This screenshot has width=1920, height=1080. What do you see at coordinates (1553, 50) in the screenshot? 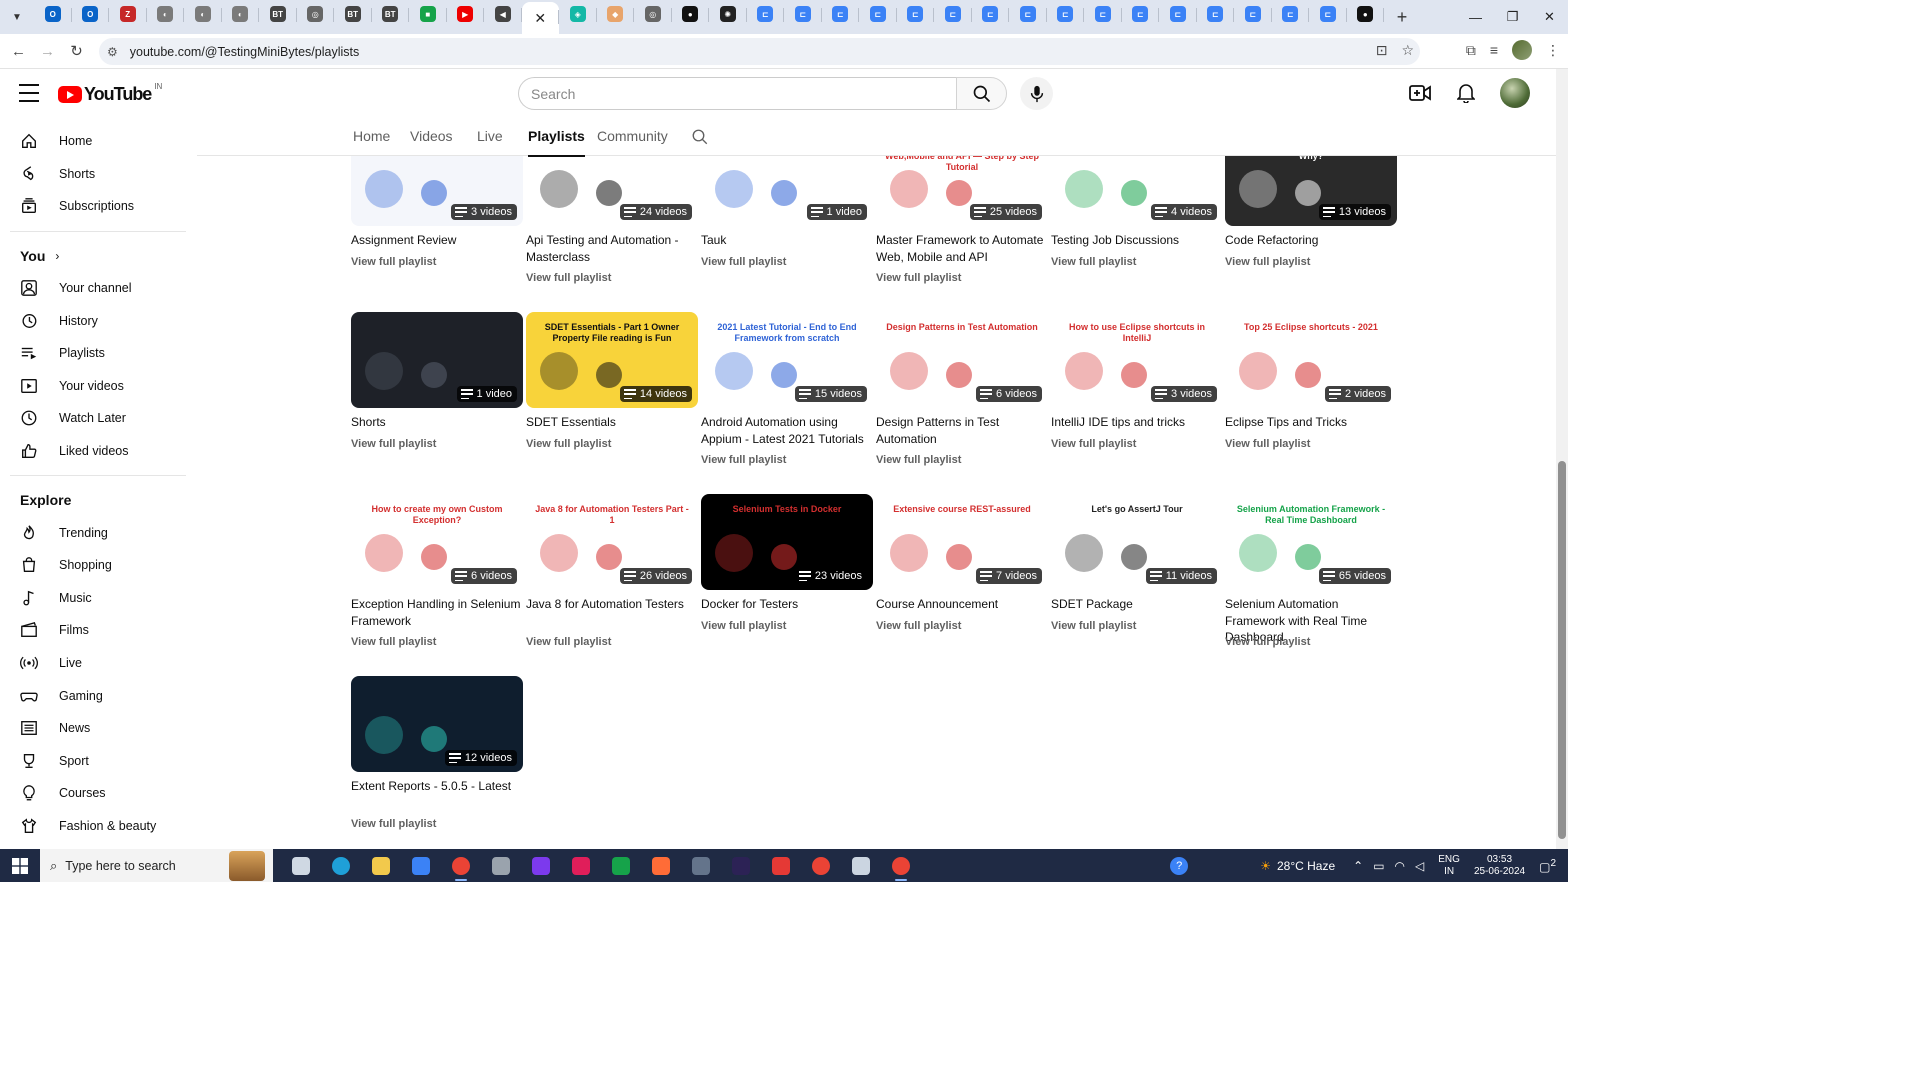
I see `browser-menu-icon: ⋮` at bounding box center [1553, 50].